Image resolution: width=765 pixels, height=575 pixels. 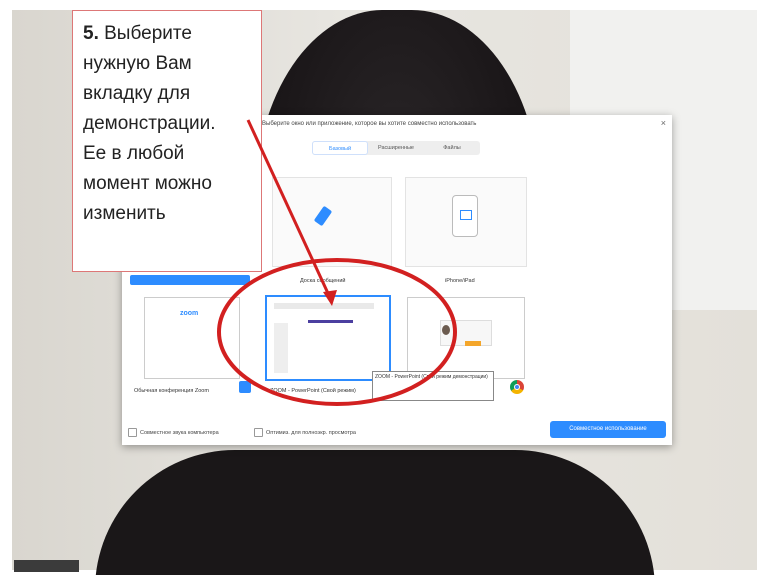 What do you see at coordinates (290, 211) in the screenshot?
I see `annotation-arrow-line` at bounding box center [290, 211].